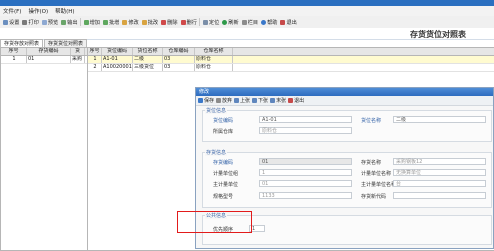  What do you see at coordinates (273, 100) in the screenshot?
I see `last-icon` at bounding box center [273, 100].